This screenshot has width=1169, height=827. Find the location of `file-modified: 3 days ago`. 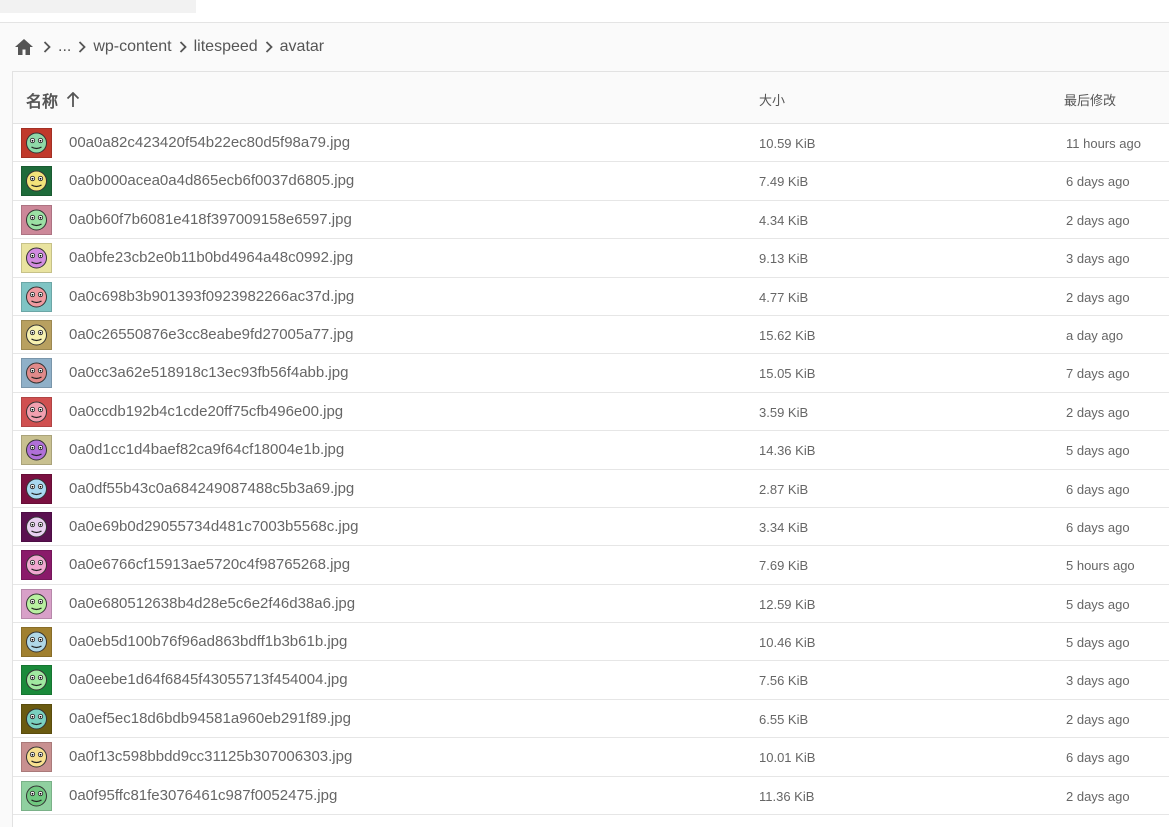

file-modified: 3 days ago is located at coordinates (1098, 681).